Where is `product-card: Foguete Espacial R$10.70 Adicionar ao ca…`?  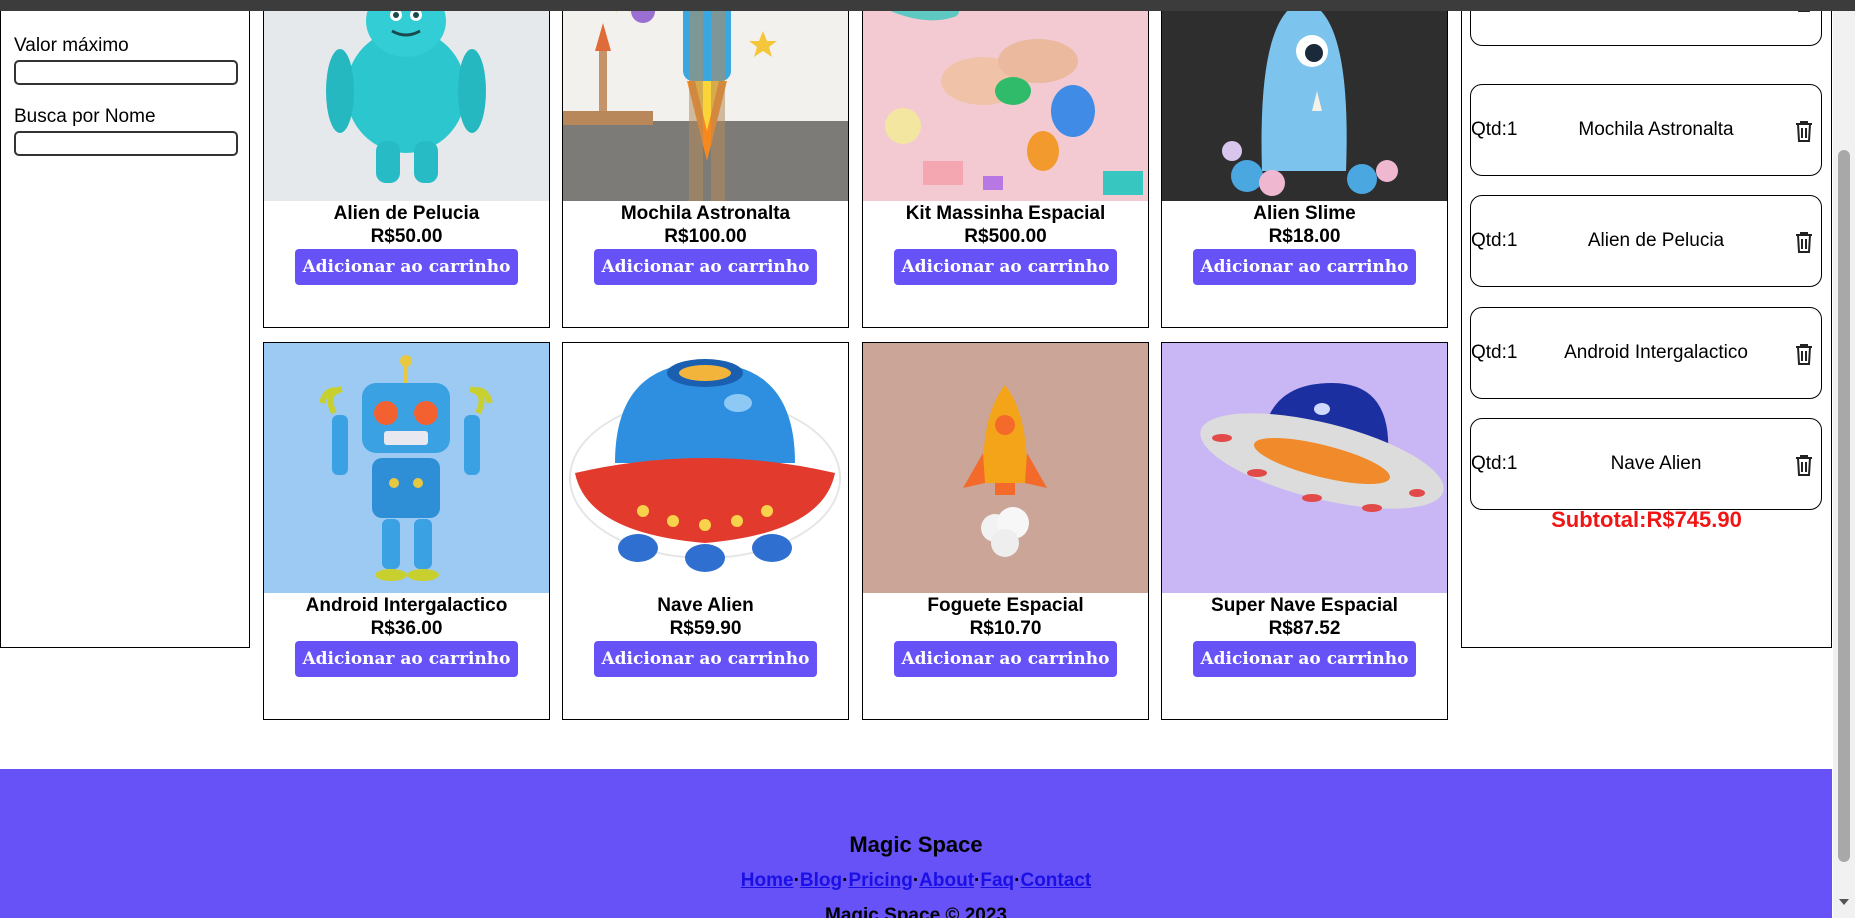 product-card: Foguete Espacial R$10.70 Adicionar ao ca… is located at coordinates (1005, 531).